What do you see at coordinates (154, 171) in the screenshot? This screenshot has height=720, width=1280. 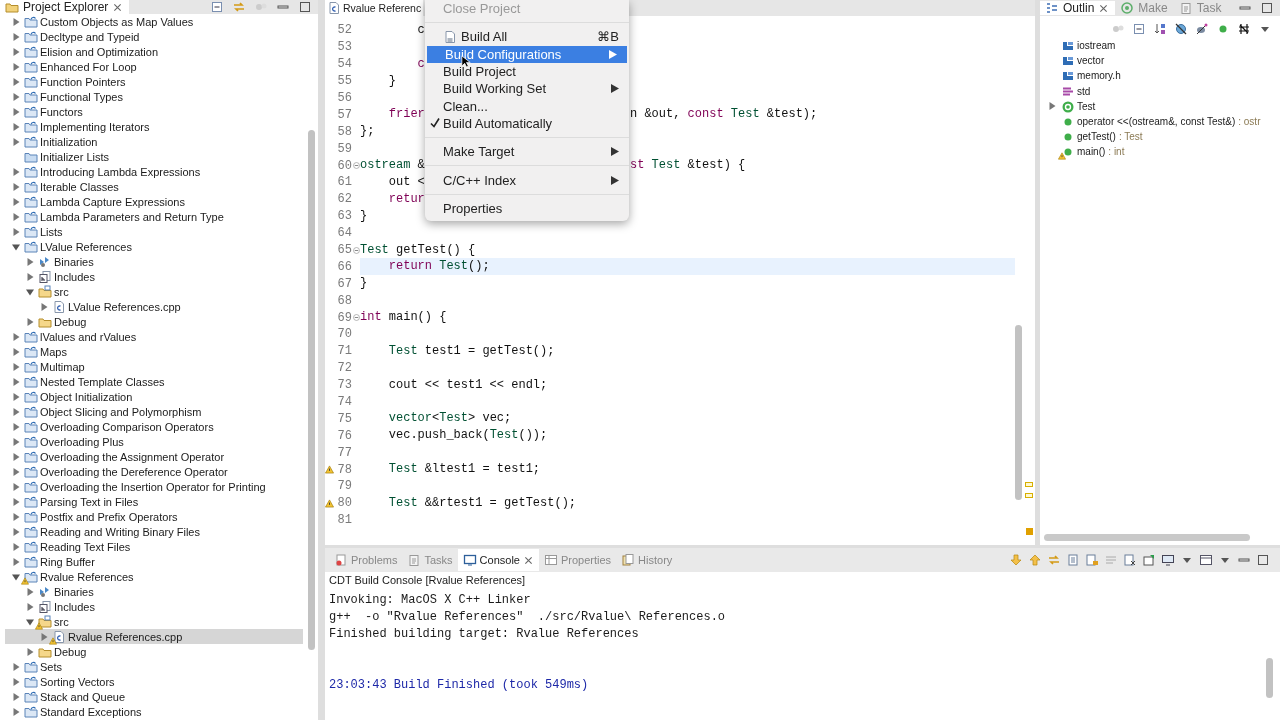 I see `tree-item: Introducing Lambda Expressions` at bounding box center [154, 171].